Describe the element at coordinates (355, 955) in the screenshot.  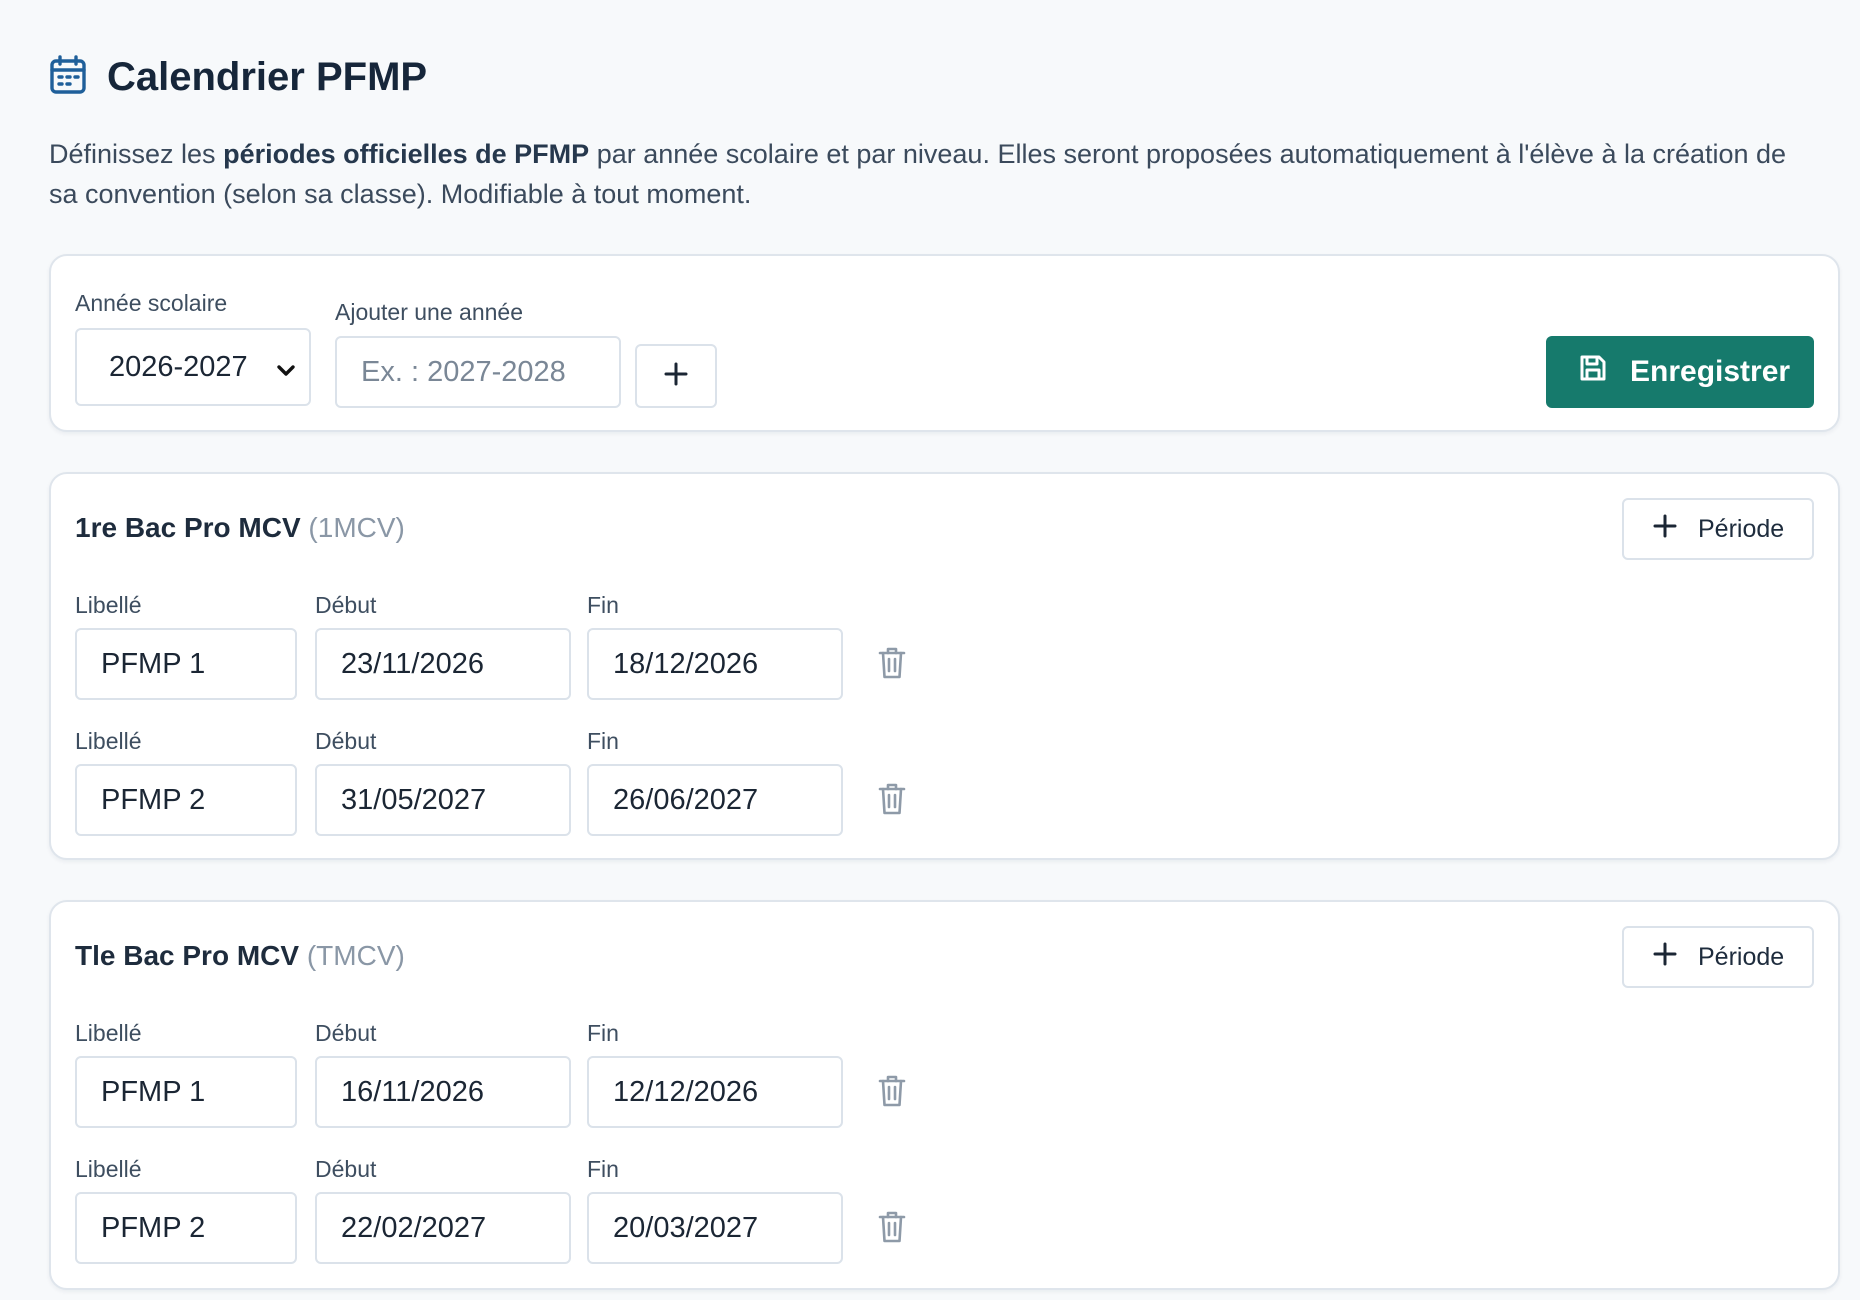
I see `level-code: (TMCV)` at that location.